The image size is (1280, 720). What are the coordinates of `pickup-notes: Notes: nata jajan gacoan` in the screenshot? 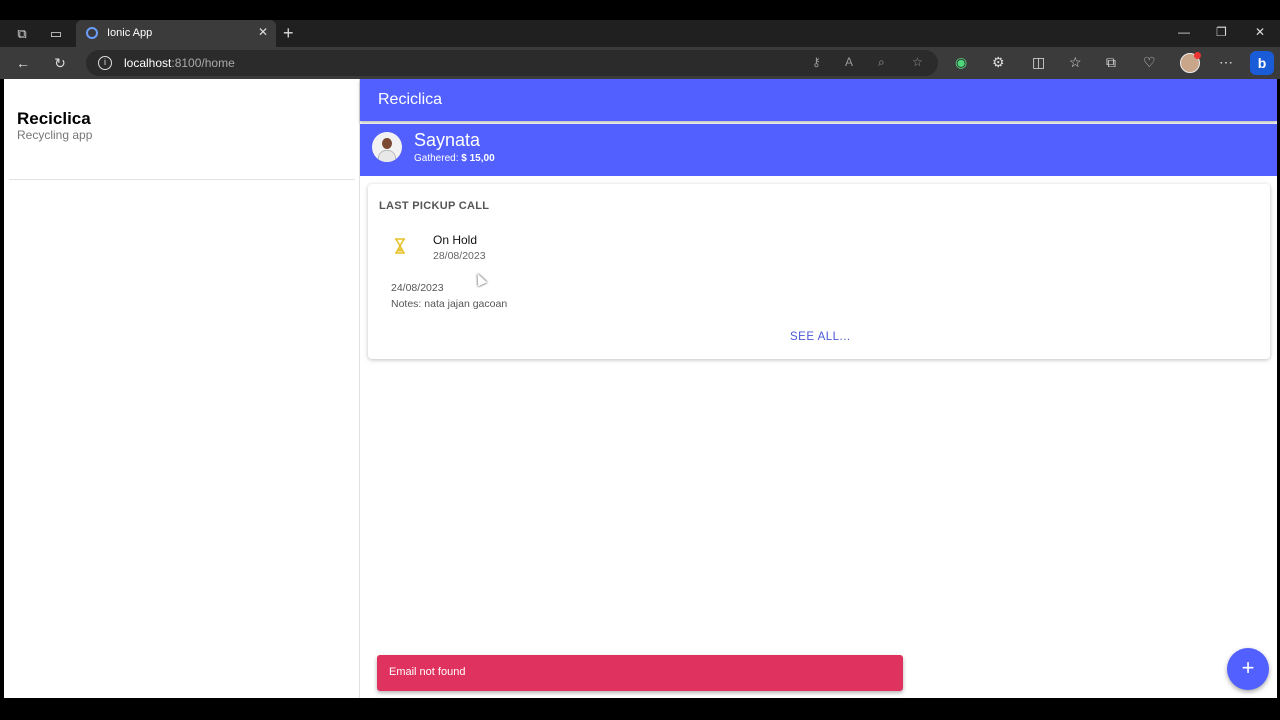 It's located at (449, 304).